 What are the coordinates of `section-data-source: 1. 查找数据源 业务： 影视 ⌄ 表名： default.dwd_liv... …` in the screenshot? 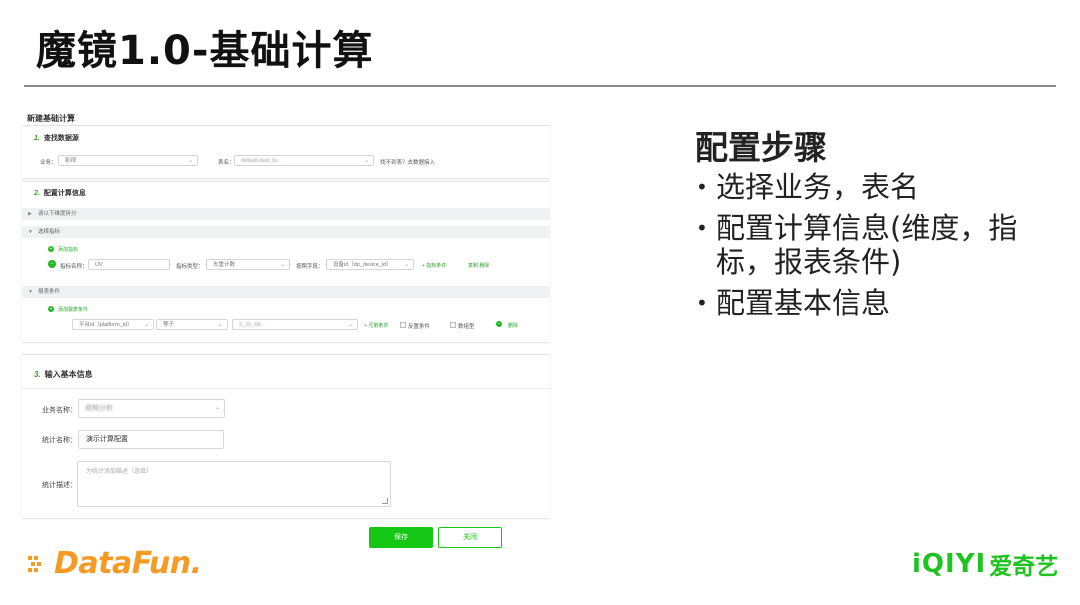 It's located at (286, 151).